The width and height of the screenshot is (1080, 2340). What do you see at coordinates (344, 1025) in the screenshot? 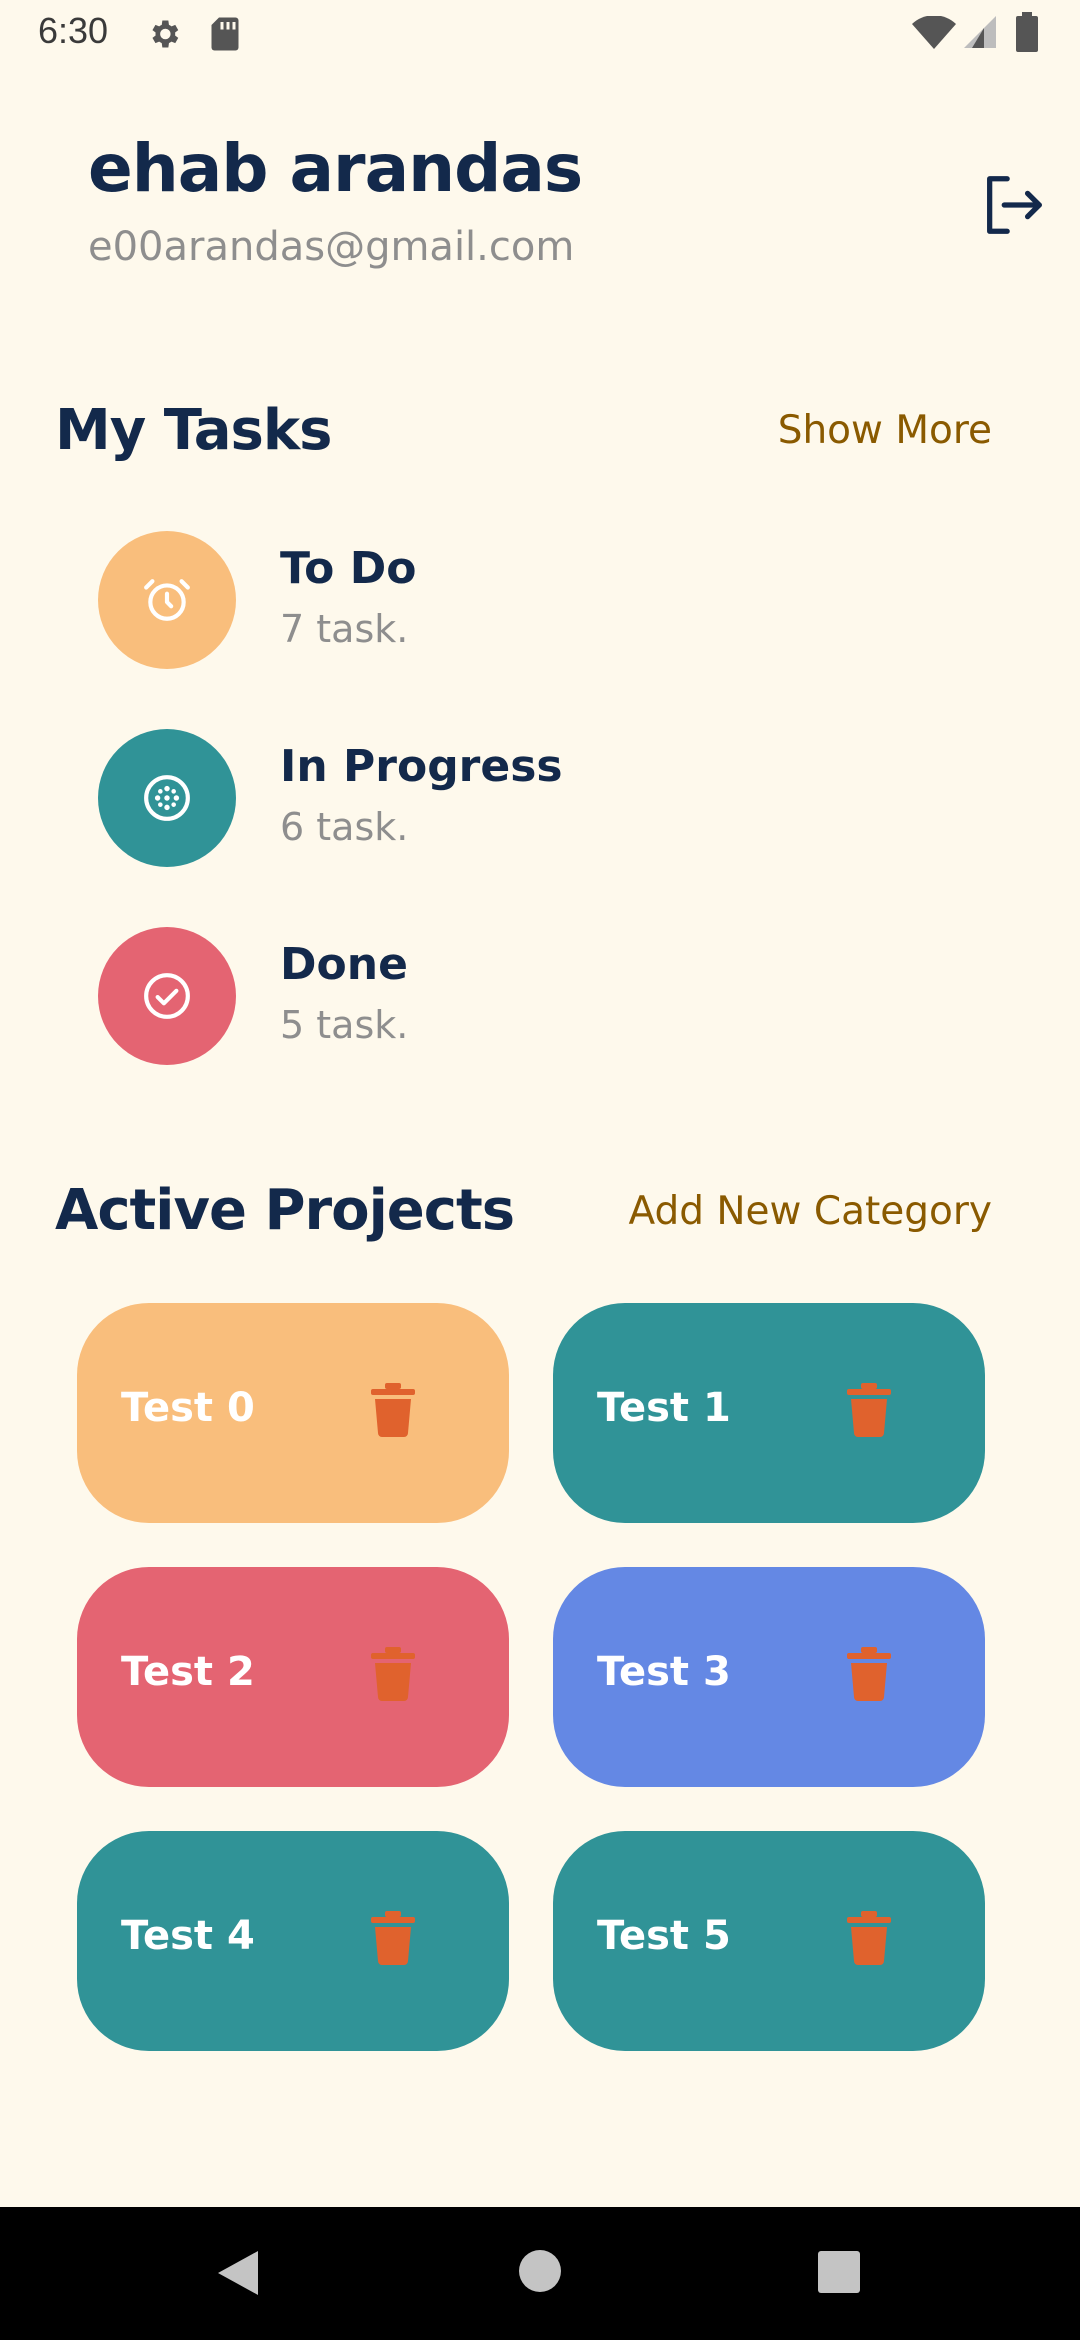
I see `task-count: 5 task.` at bounding box center [344, 1025].